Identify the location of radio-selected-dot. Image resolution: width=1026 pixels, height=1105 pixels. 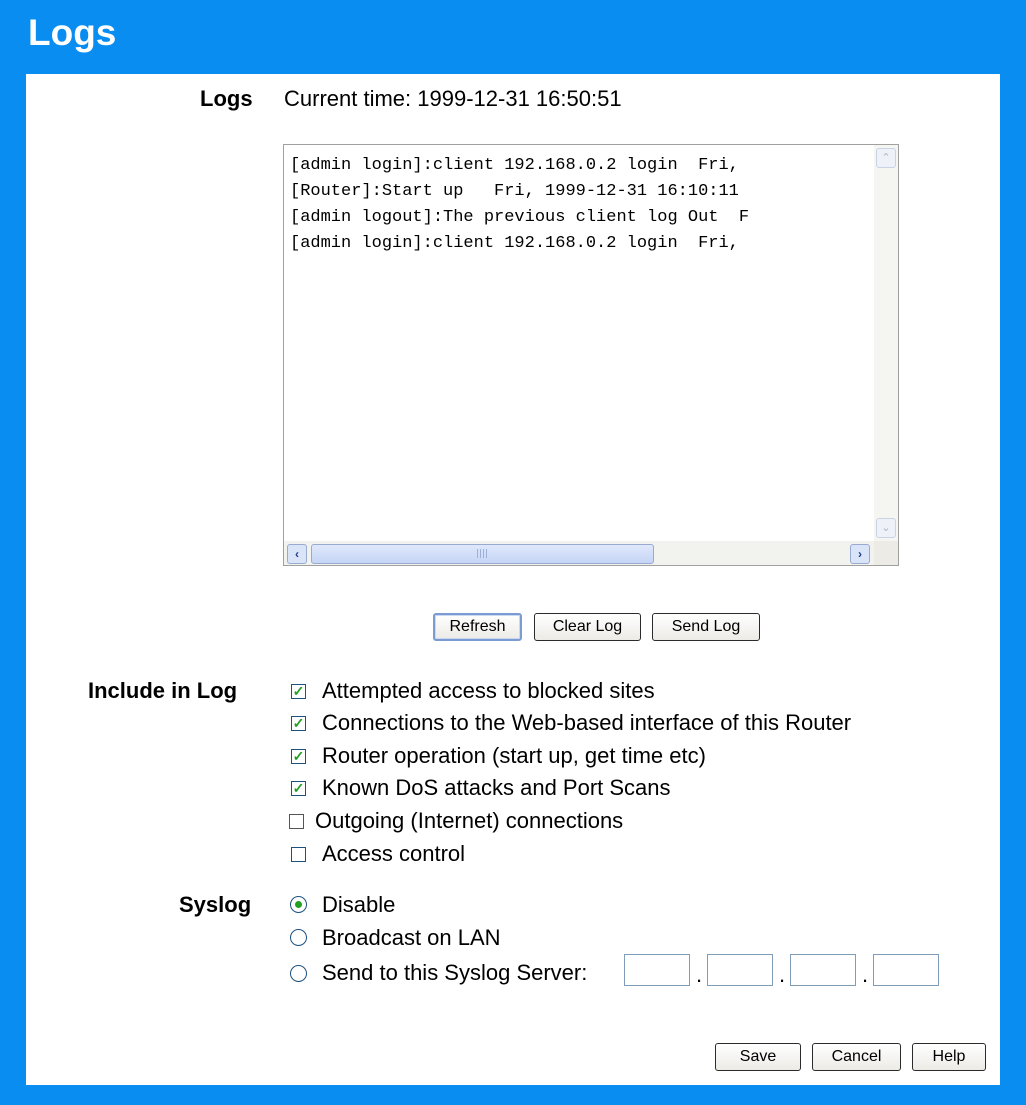
(298, 904).